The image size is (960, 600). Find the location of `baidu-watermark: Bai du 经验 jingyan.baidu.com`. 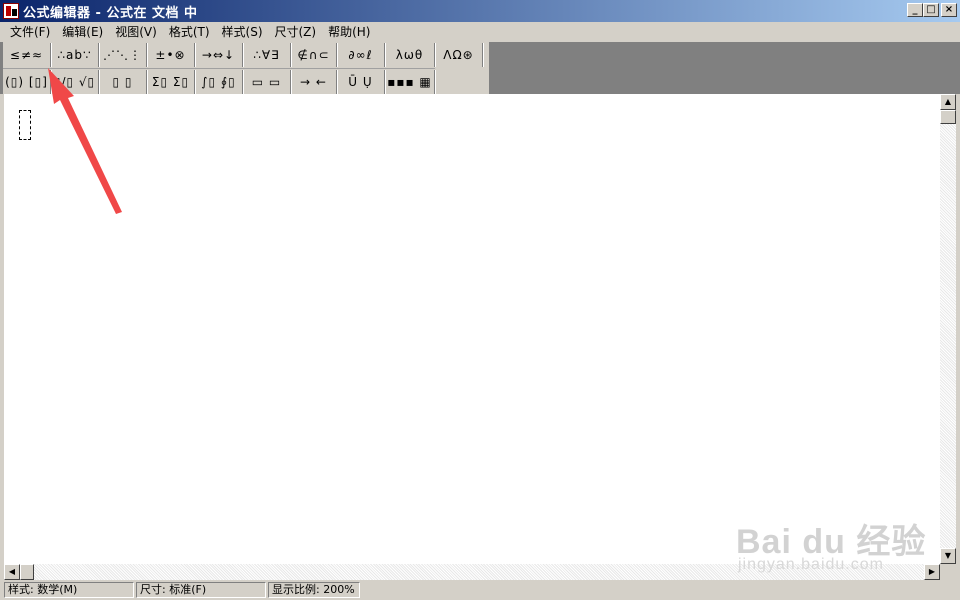

baidu-watermark: Bai du 经验 jingyan.baidu.com is located at coordinates (836, 547).